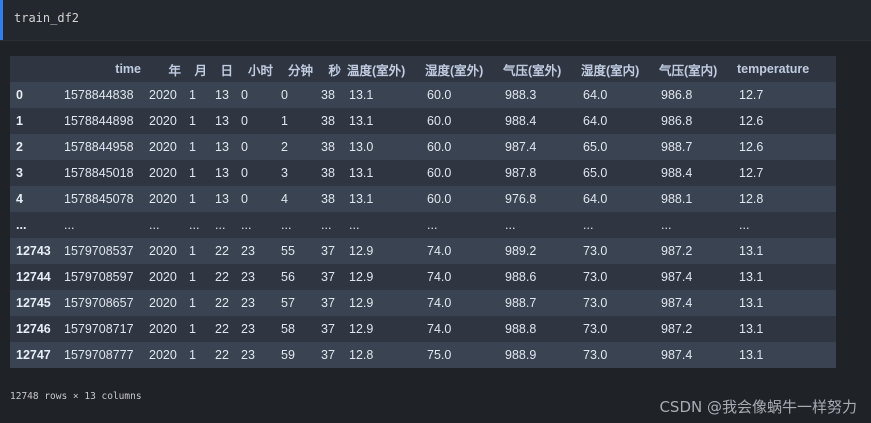  Describe the element at coordinates (33, 251) in the screenshot. I see `row-index: 12743` at that location.